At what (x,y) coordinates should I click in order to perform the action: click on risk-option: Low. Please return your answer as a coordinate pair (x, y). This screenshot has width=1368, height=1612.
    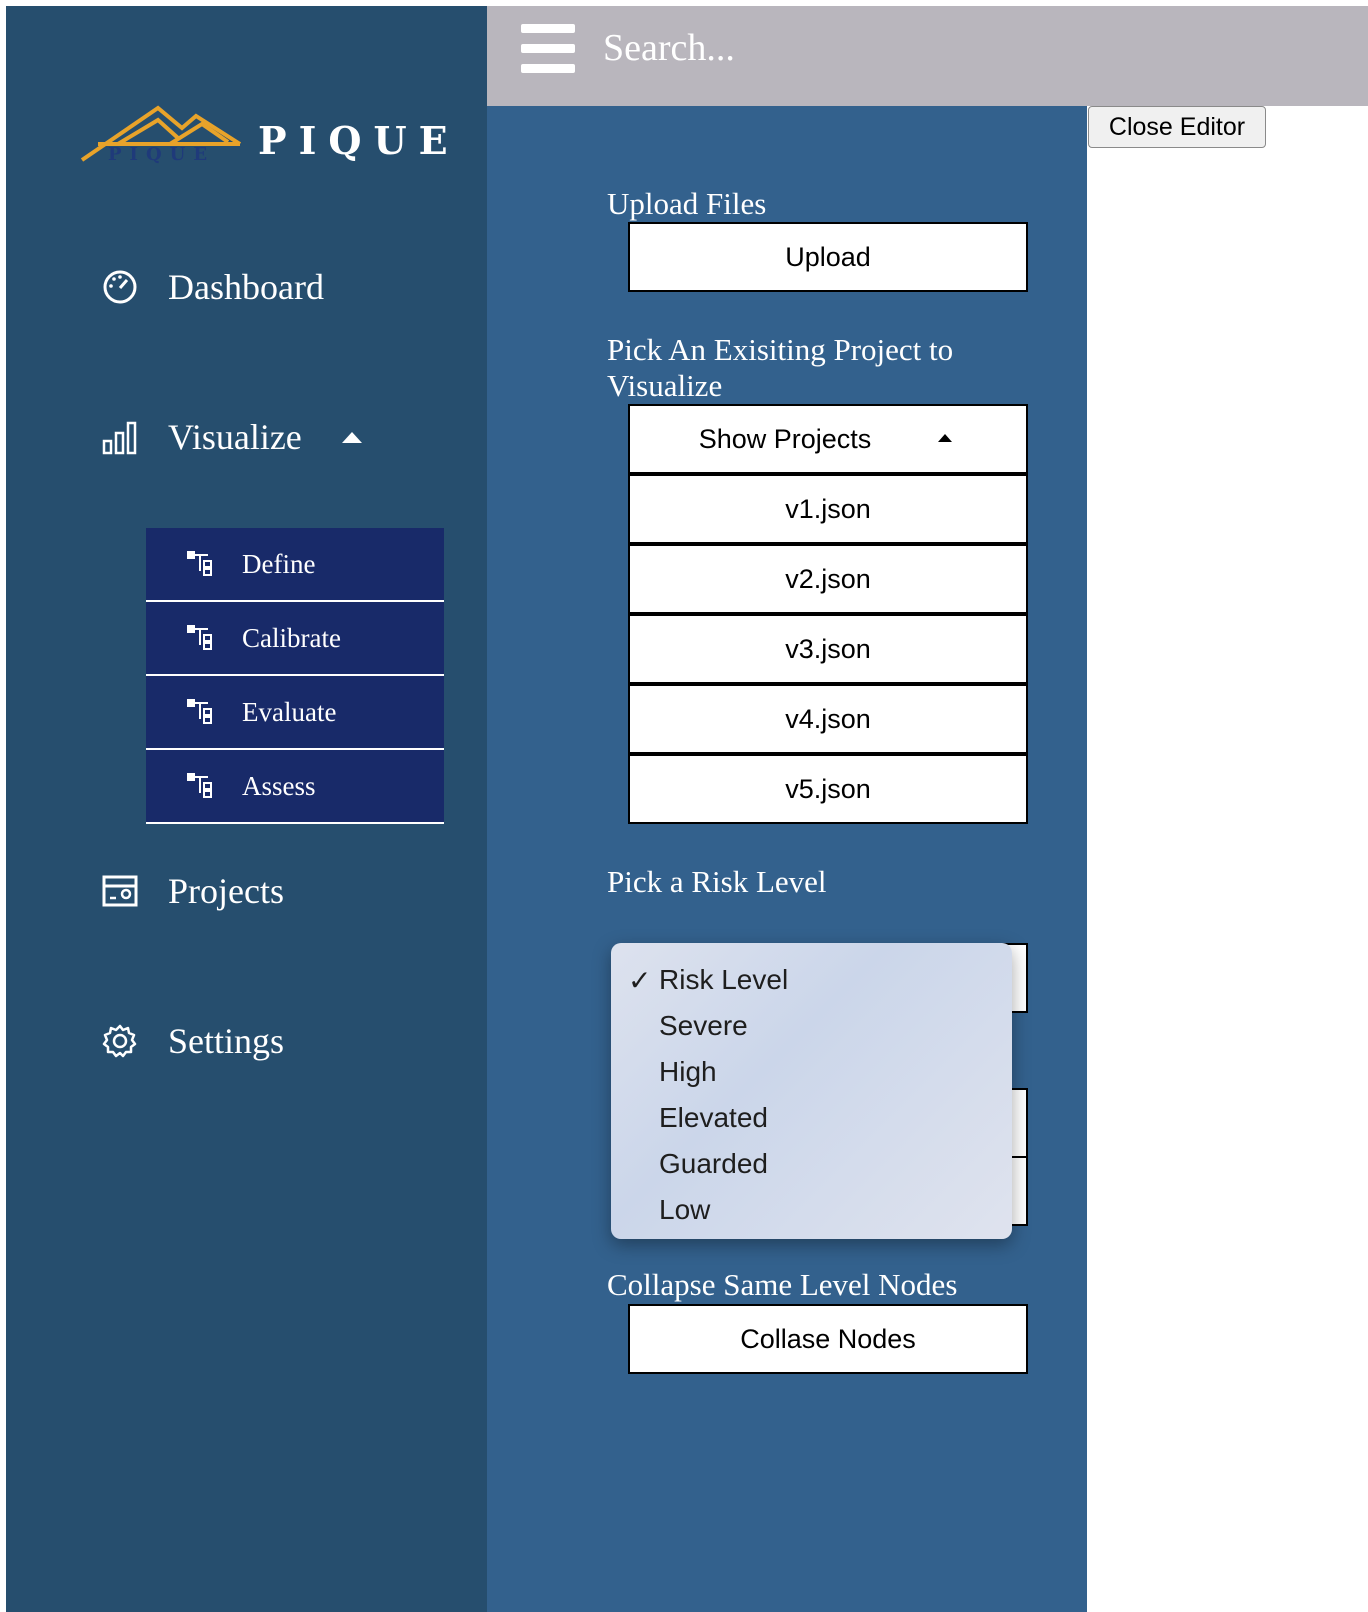
    Looking at the image, I should click on (811, 1210).